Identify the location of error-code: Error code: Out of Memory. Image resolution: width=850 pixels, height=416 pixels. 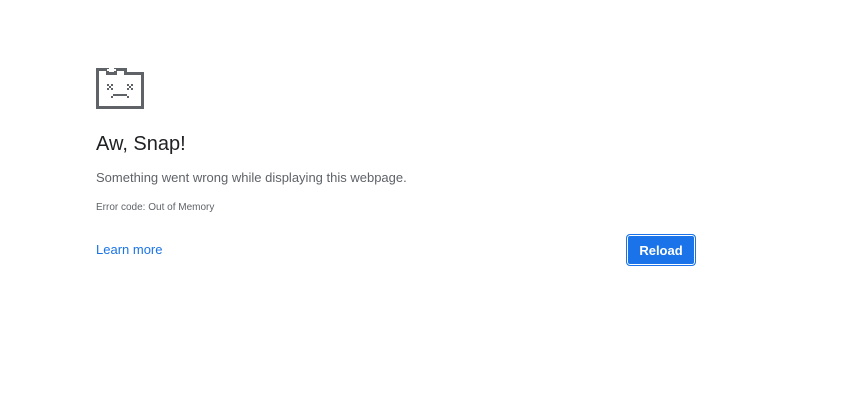
(155, 207).